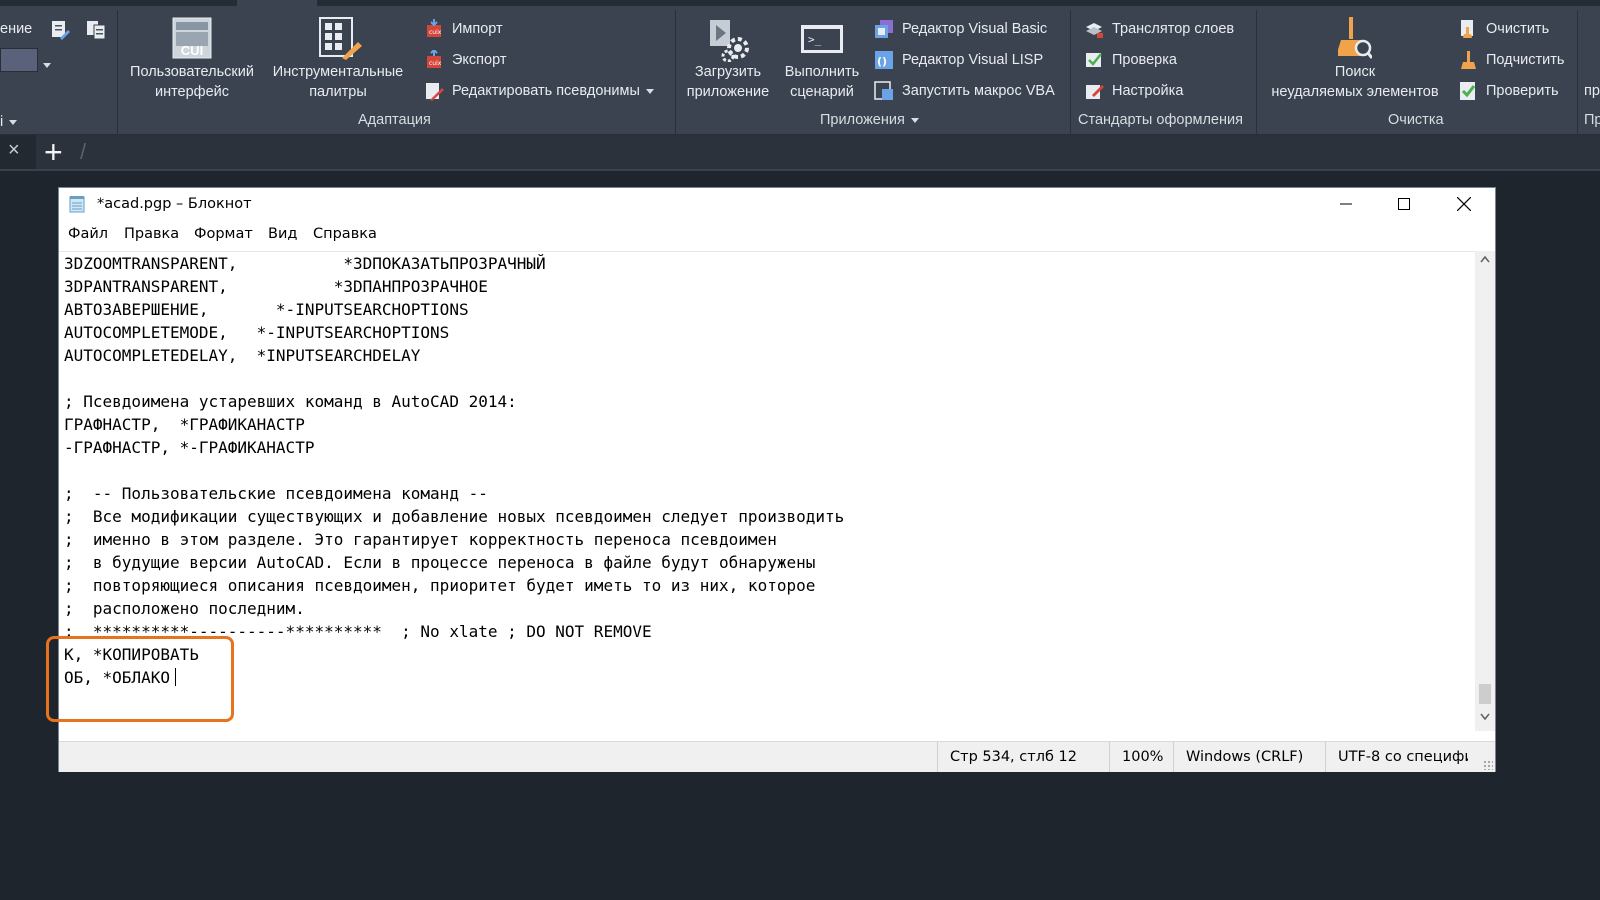 The height and width of the screenshot is (900, 1600). What do you see at coordinates (1094, 91) in the screenshot?
I see `standards-settings-icon` at bounding box center [1094, 91].